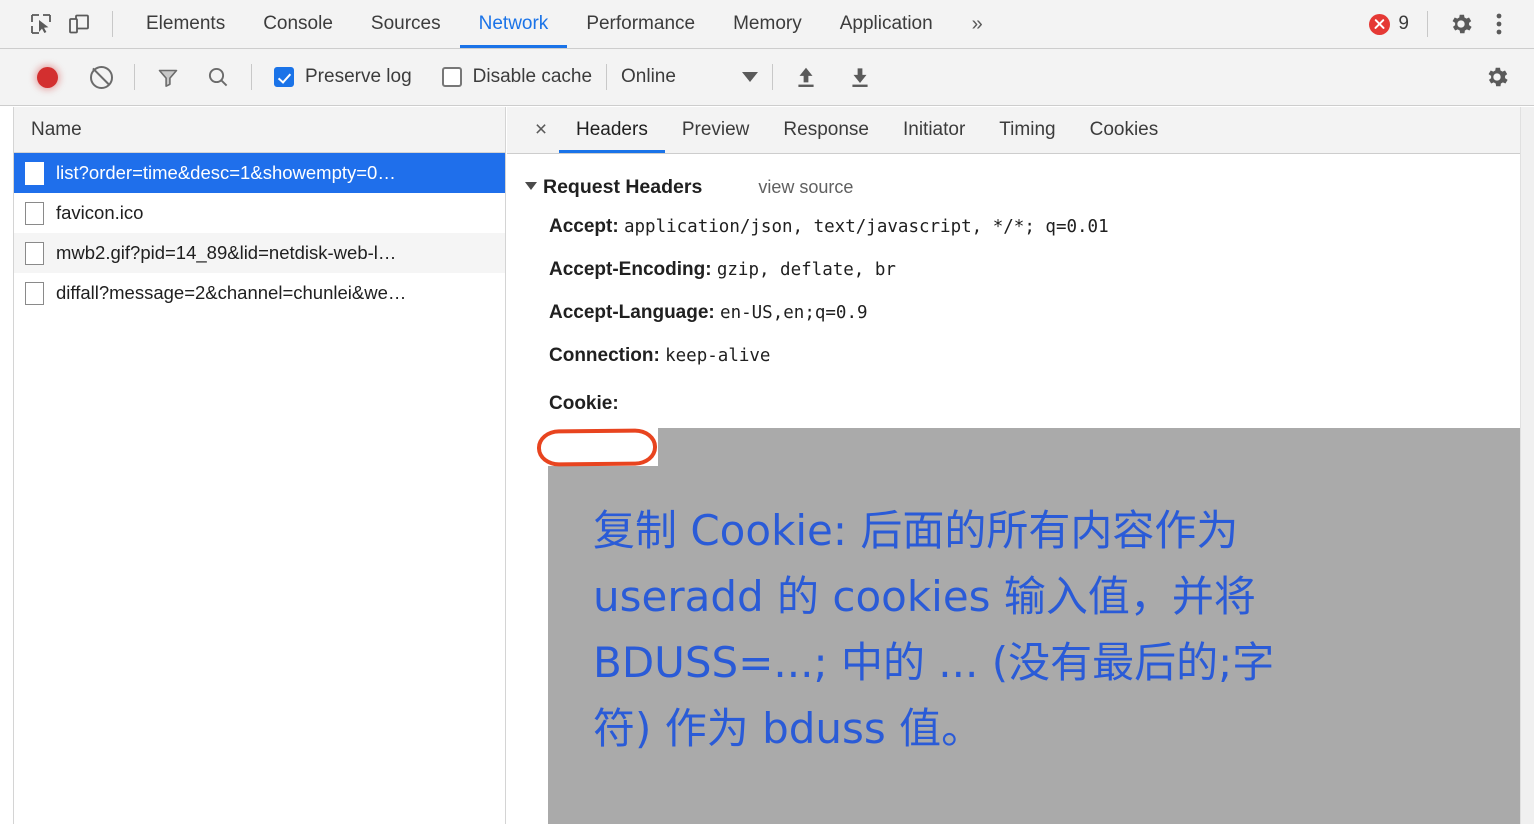 The width and height of the screenshot is (1534, 824). I want to click on tab-performance: Performance, so click(640, 24).